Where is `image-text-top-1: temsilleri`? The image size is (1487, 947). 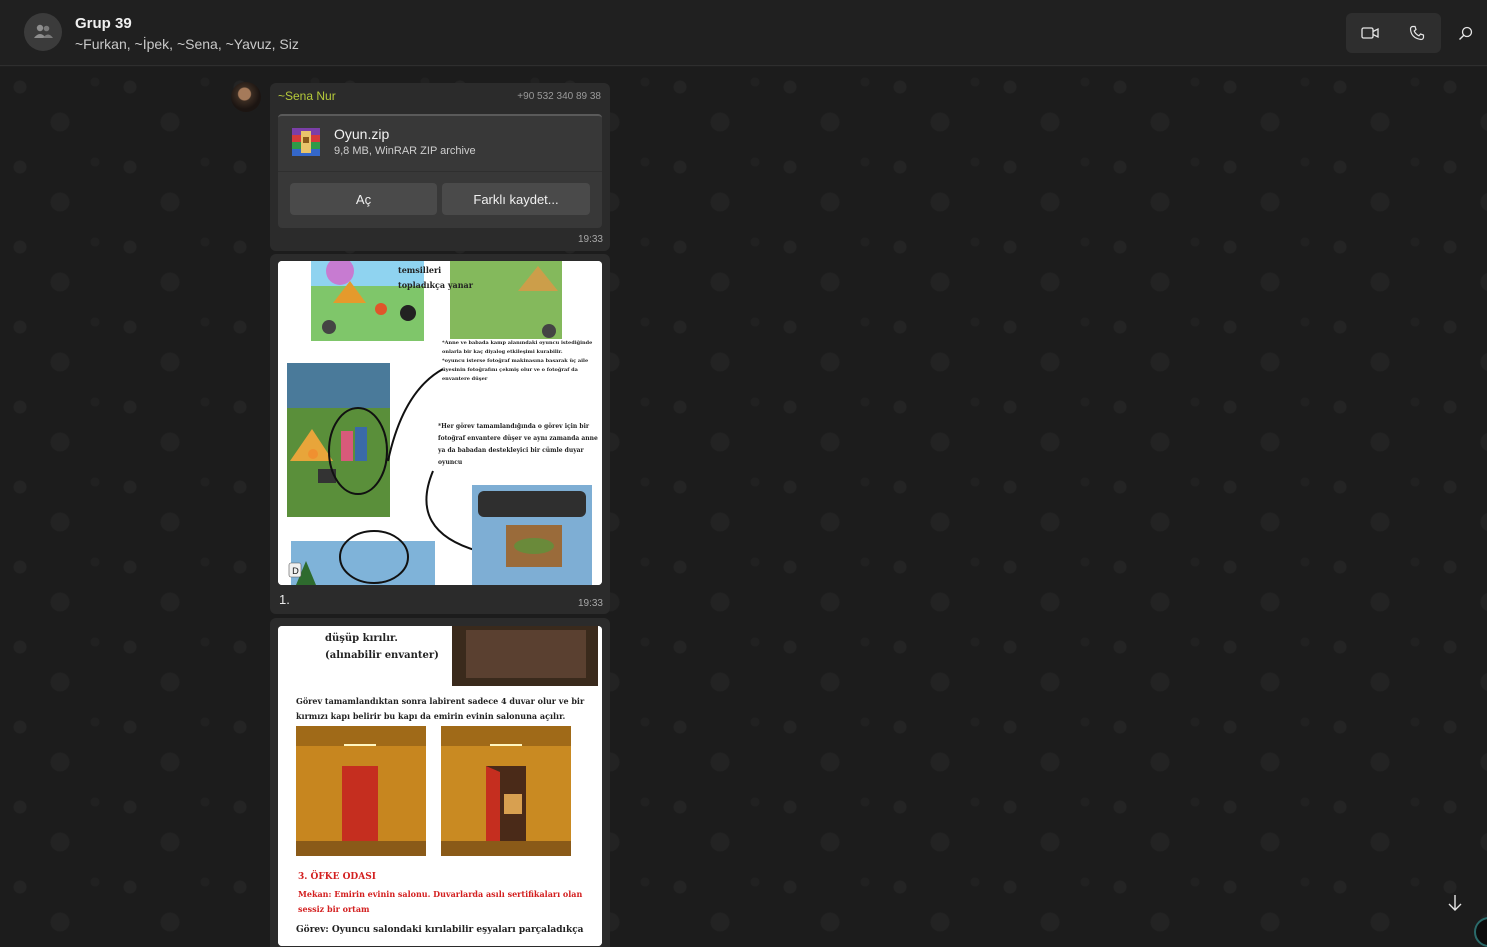
image-text-top-1: temsilleri is located at coordinates (419, 270).